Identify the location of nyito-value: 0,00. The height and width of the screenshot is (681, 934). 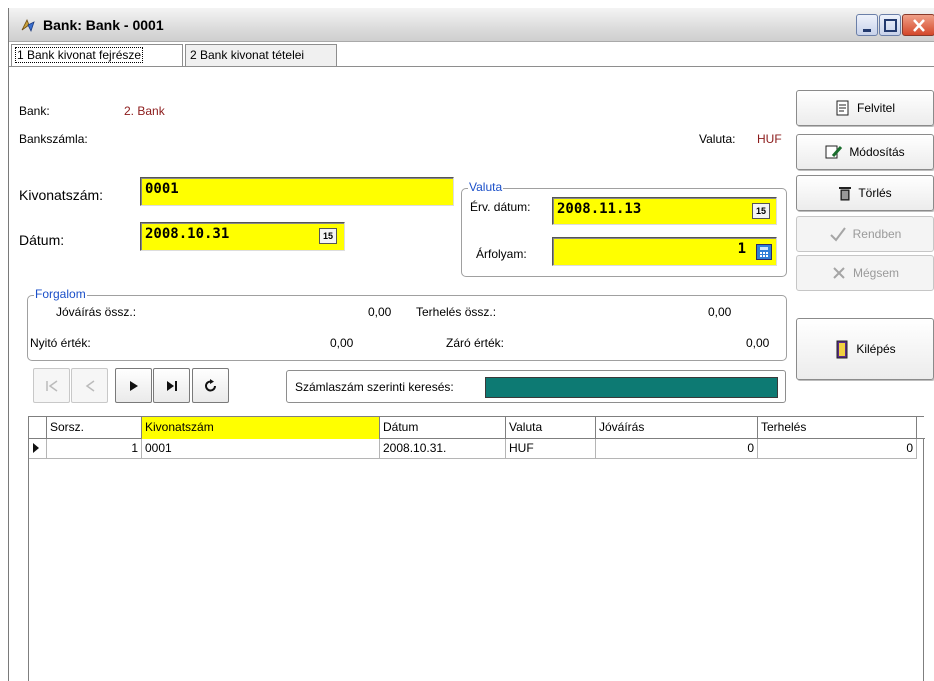
(342, 343).